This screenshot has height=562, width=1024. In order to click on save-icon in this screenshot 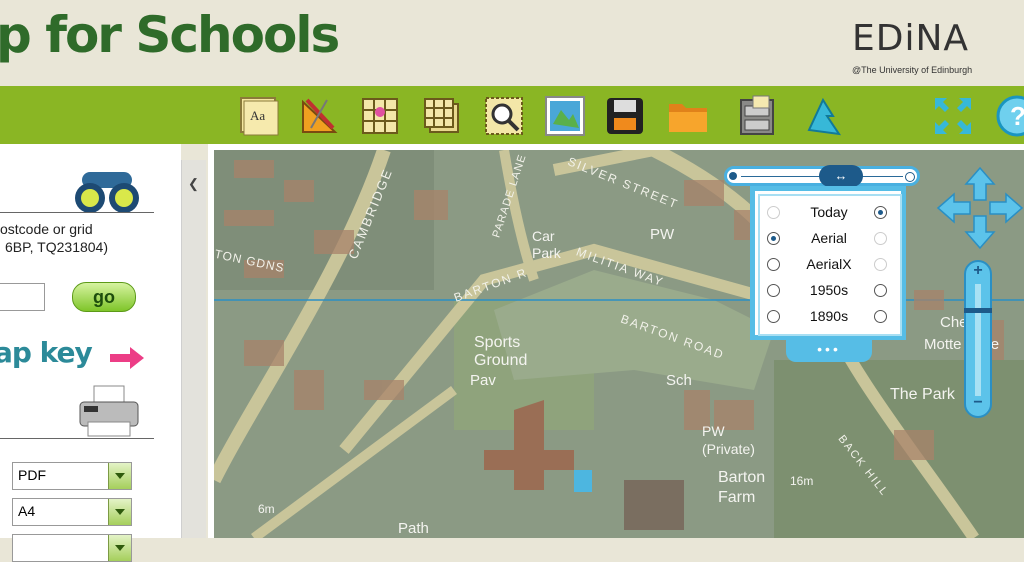, I will do `click(625, 116)`.